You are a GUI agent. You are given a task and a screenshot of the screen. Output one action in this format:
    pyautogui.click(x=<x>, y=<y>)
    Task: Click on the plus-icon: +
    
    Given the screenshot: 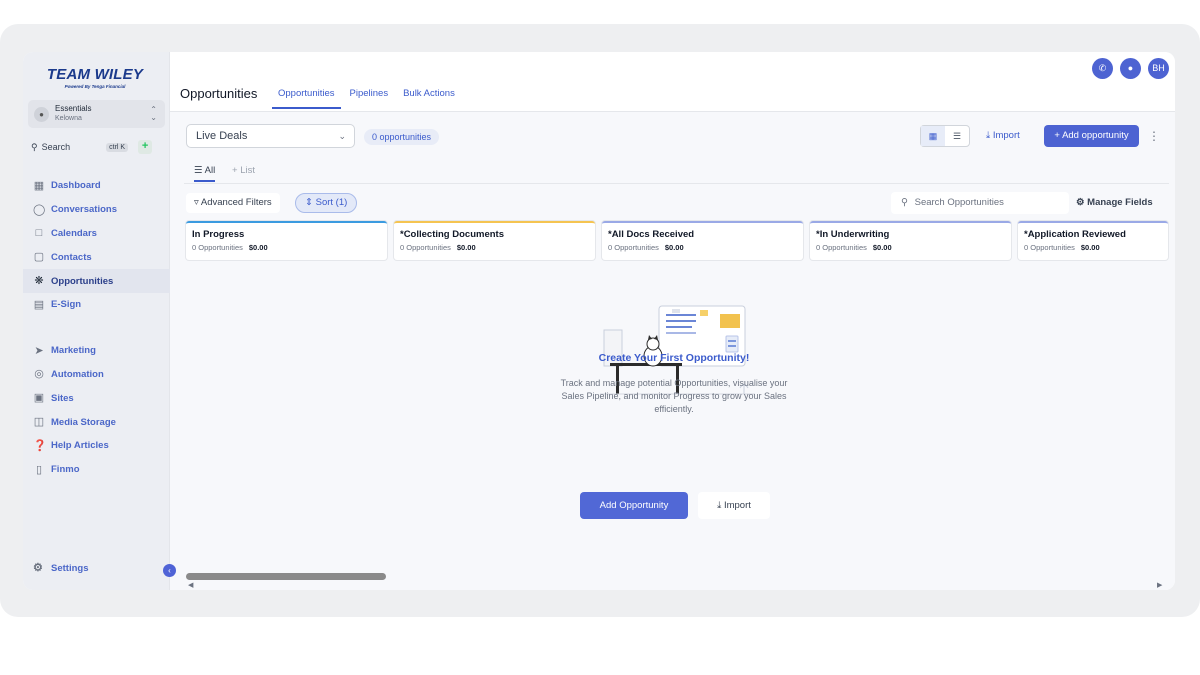 What is the action you would take?
    pyautogui.click(x=235, y=170)
    